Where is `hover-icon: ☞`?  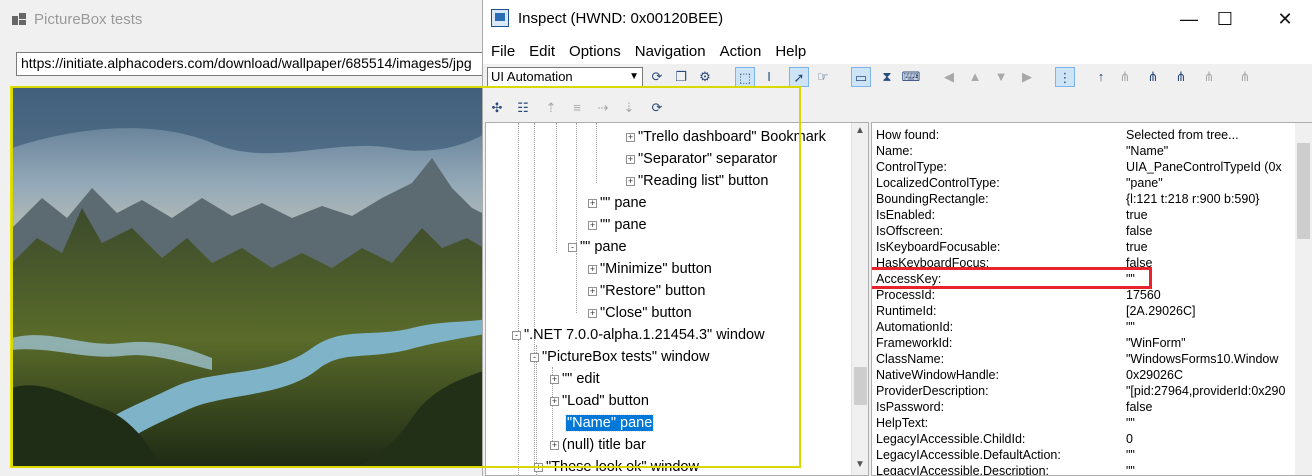 hover-icon: ☞ is located at coordinates (823, 77).